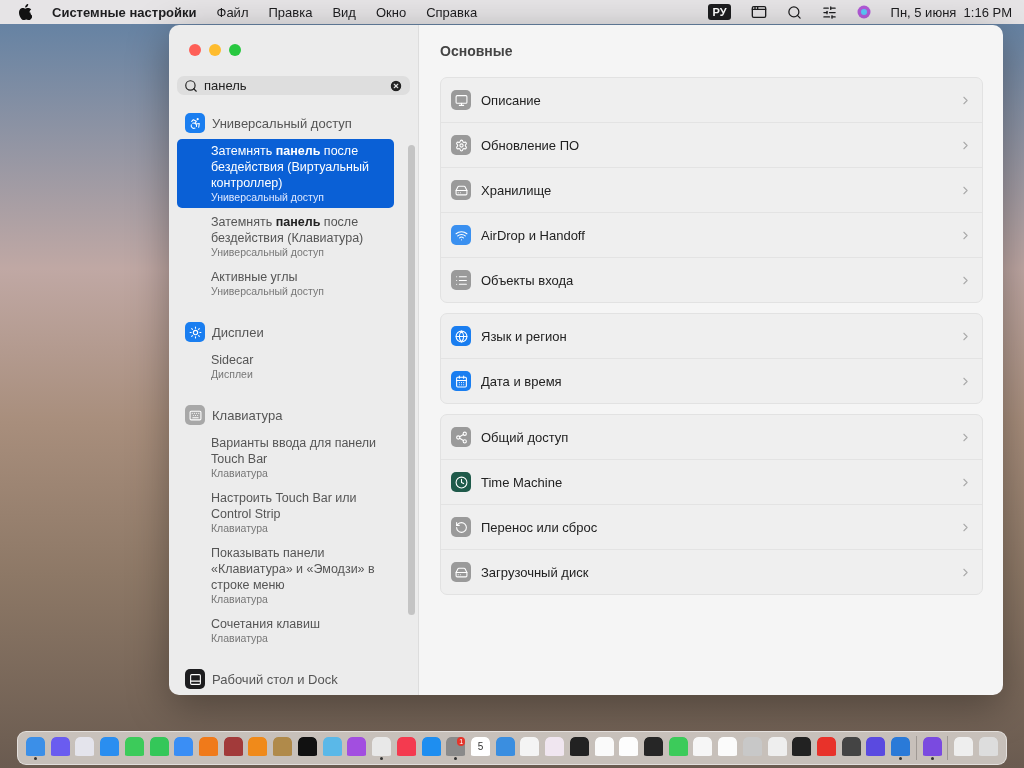  Describe the element at coordinates (461, 437) in the screenshot. I see `share-icon` at that location.